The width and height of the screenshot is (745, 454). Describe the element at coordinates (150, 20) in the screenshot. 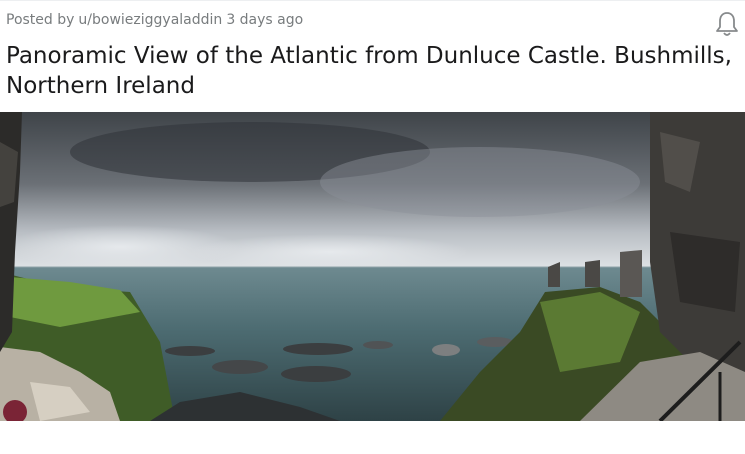

I see `author-link: u/bowieziggyaladdin` at that location.